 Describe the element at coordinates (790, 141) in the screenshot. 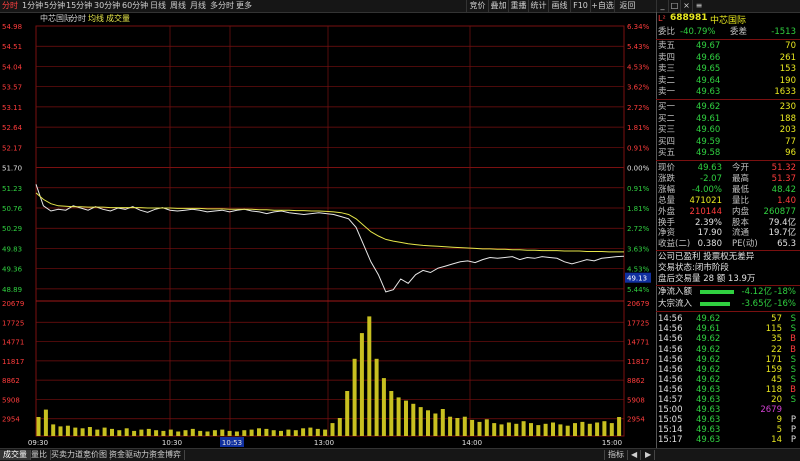

I see `bid-volume: 77` at that location.